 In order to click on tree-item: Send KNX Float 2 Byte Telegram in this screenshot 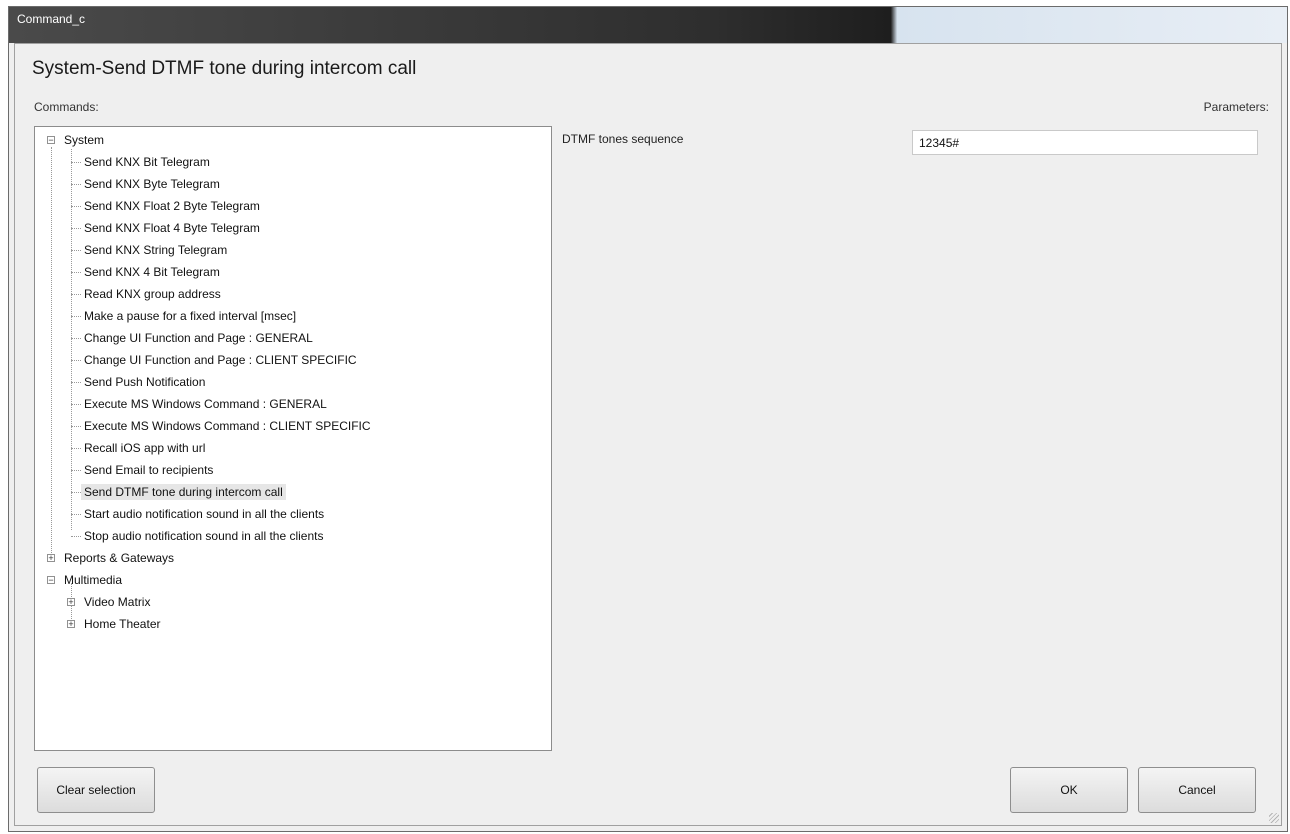, I will do `click(167, 206)`.